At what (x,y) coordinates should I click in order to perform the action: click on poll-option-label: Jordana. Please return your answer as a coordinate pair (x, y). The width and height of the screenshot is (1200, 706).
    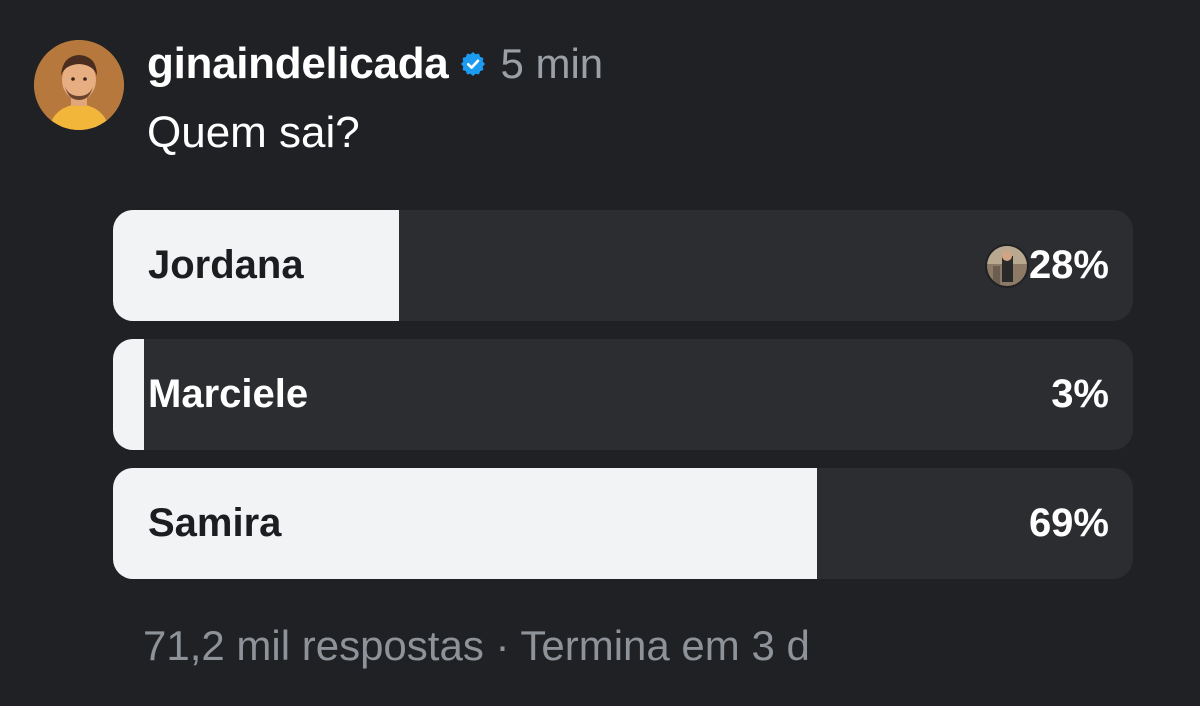
    Looking at the image, I should click on (226, 265).